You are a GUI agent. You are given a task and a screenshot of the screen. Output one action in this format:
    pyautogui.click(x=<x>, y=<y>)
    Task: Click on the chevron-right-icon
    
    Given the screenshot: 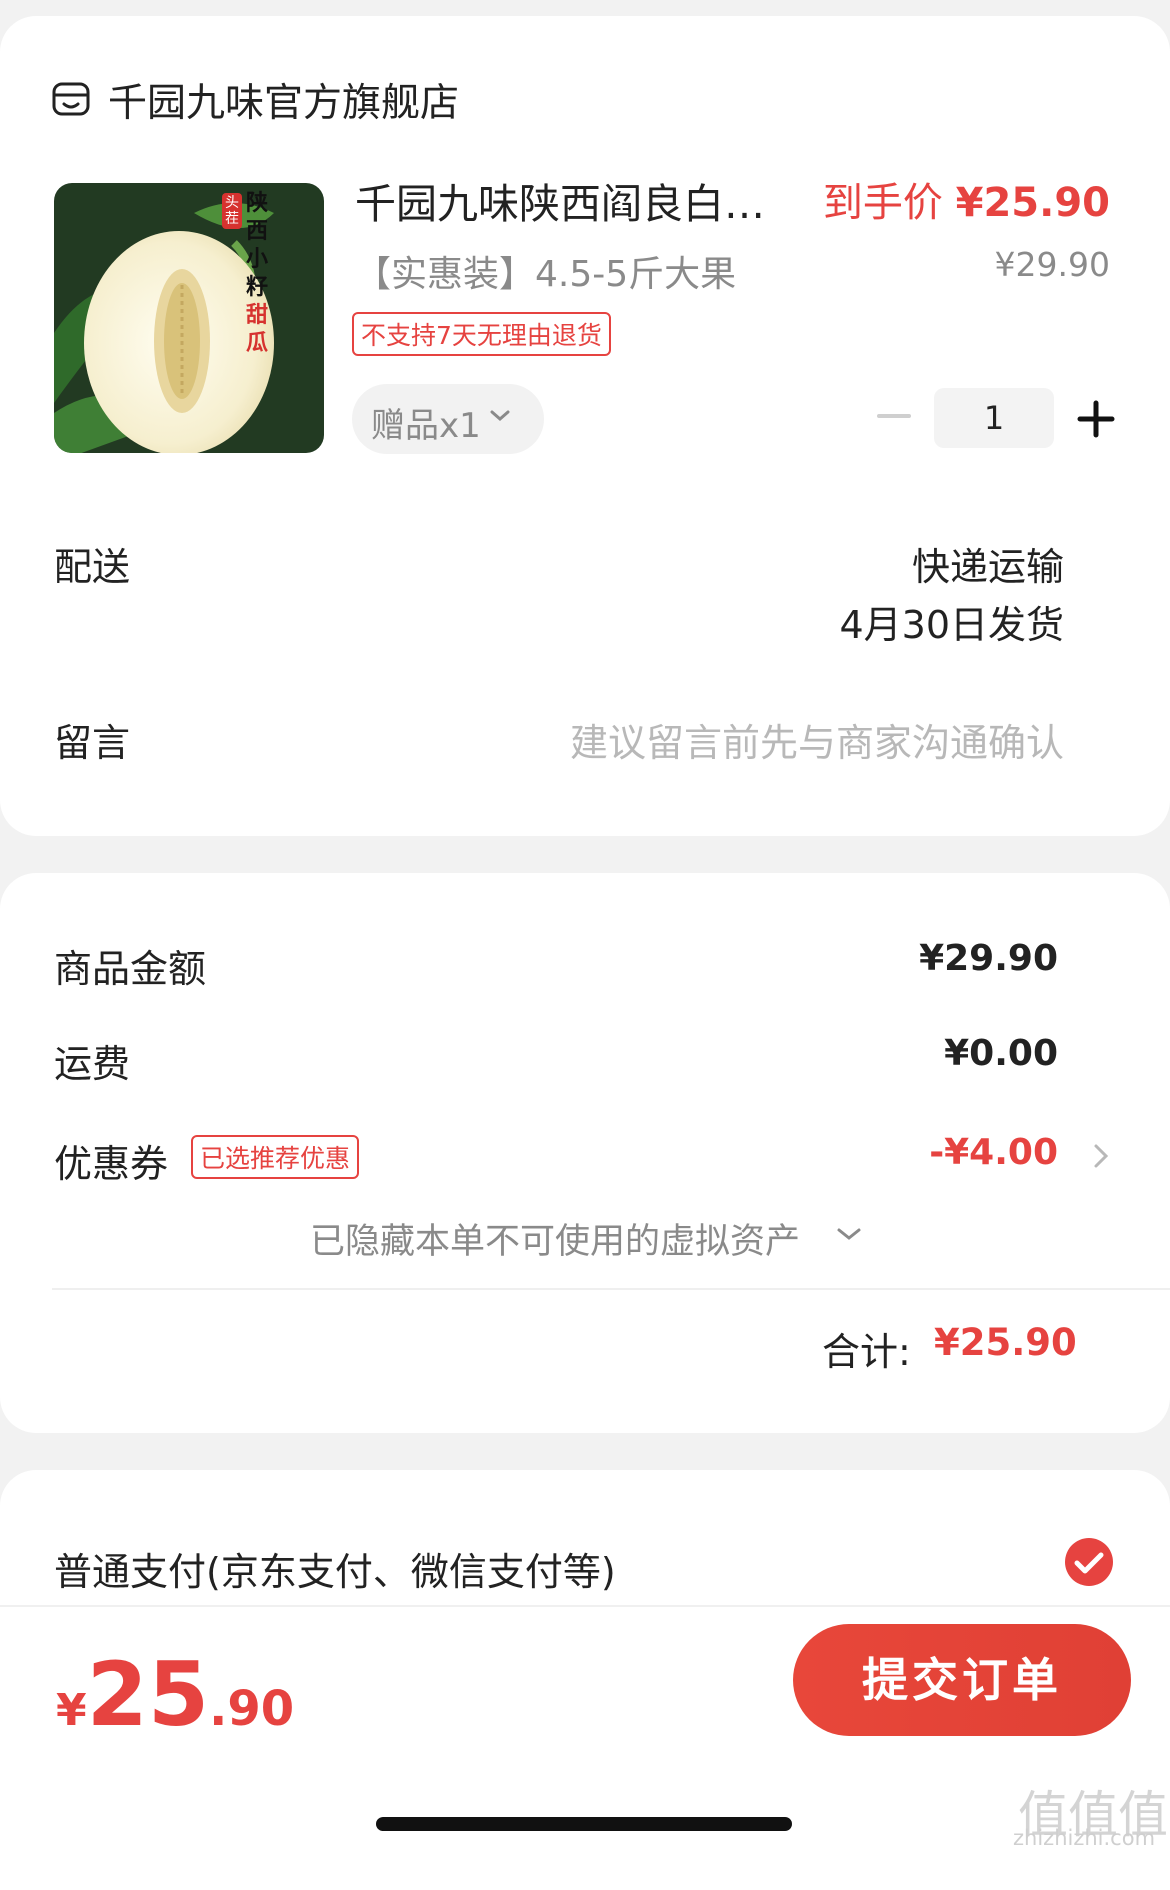 What is the action you would take?
    pyautogui.click(x=1101, y=1156)
    